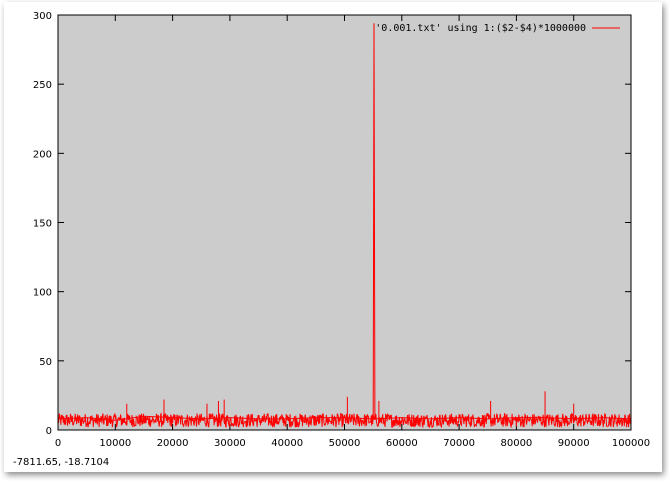  I want to click on mouse-coordinates-readout: -7811.65, -18.7104, so click(61, 462).